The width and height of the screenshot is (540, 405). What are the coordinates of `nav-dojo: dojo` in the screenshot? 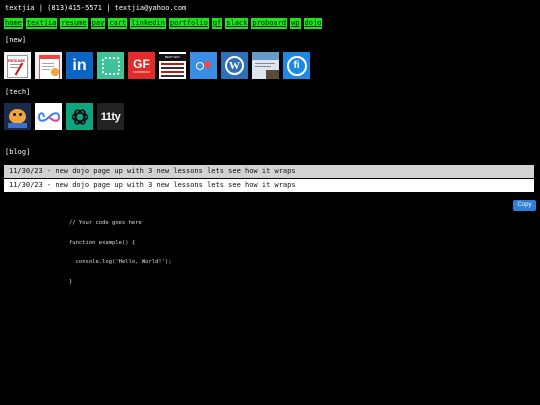 It's located at (313, 23).